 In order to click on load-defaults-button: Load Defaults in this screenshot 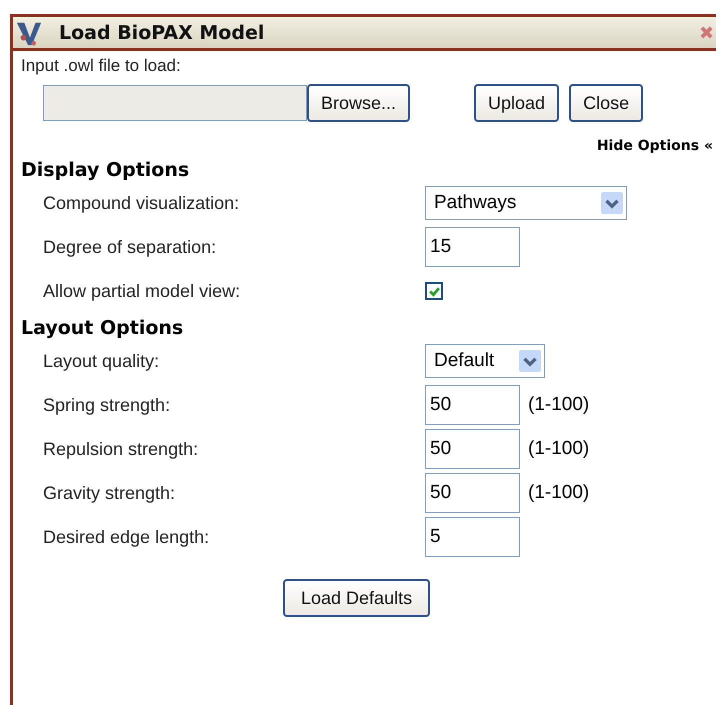, I will do `click(356, 598)`.